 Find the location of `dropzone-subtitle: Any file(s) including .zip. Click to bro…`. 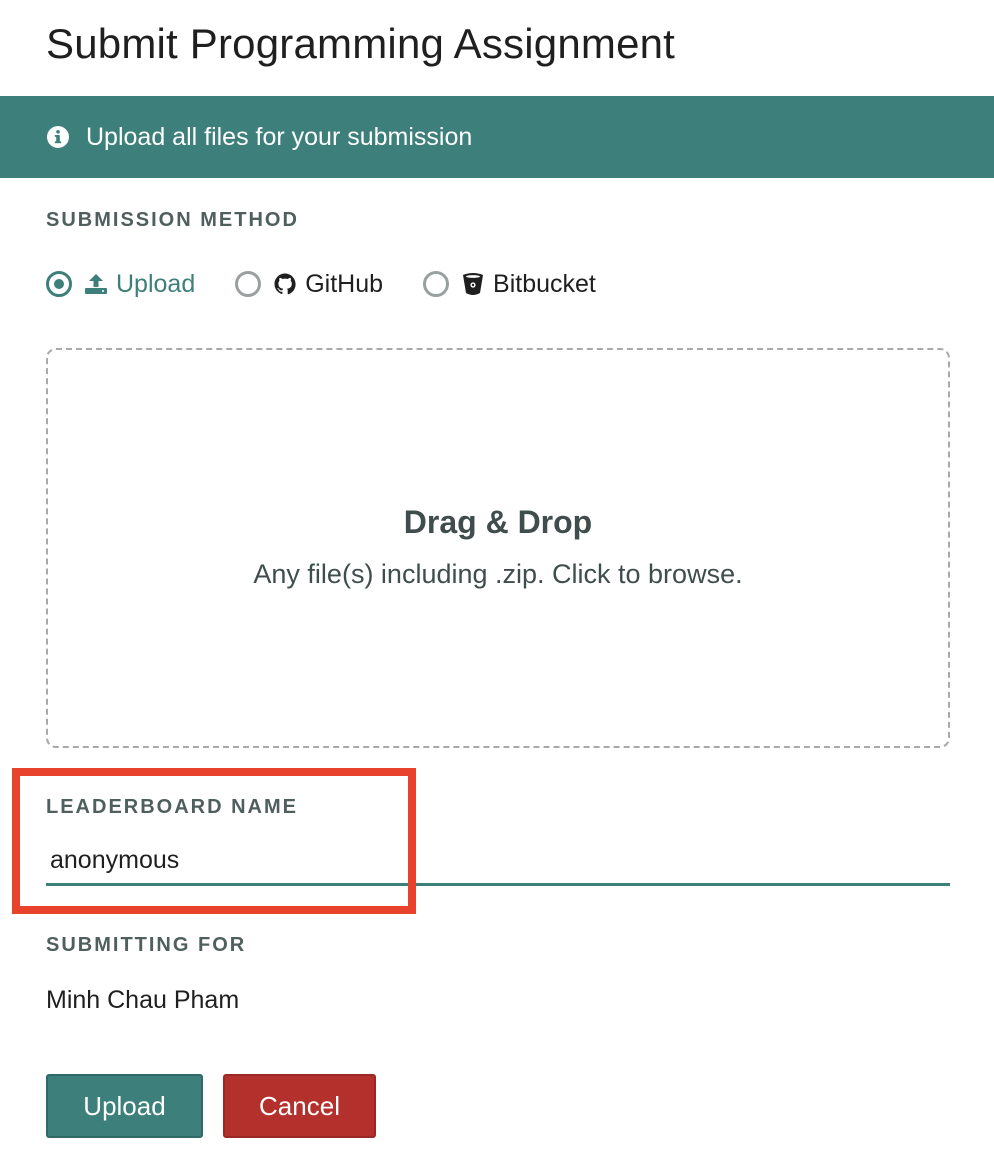

dropzone-subtitle: Any file(s) including .zip. Click to bro… is located at coordinates (498, 574).